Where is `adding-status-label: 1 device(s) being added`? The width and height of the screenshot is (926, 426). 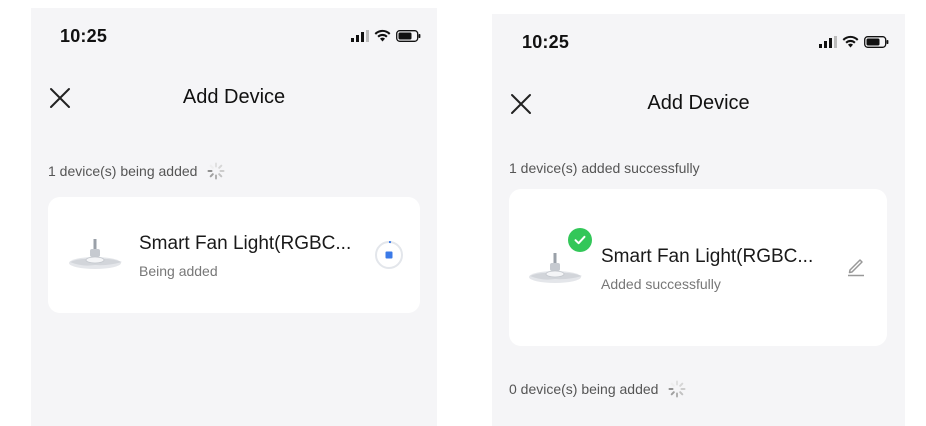
adding-status-label: 1 device(s) being added is located at coordinates (136, 171).